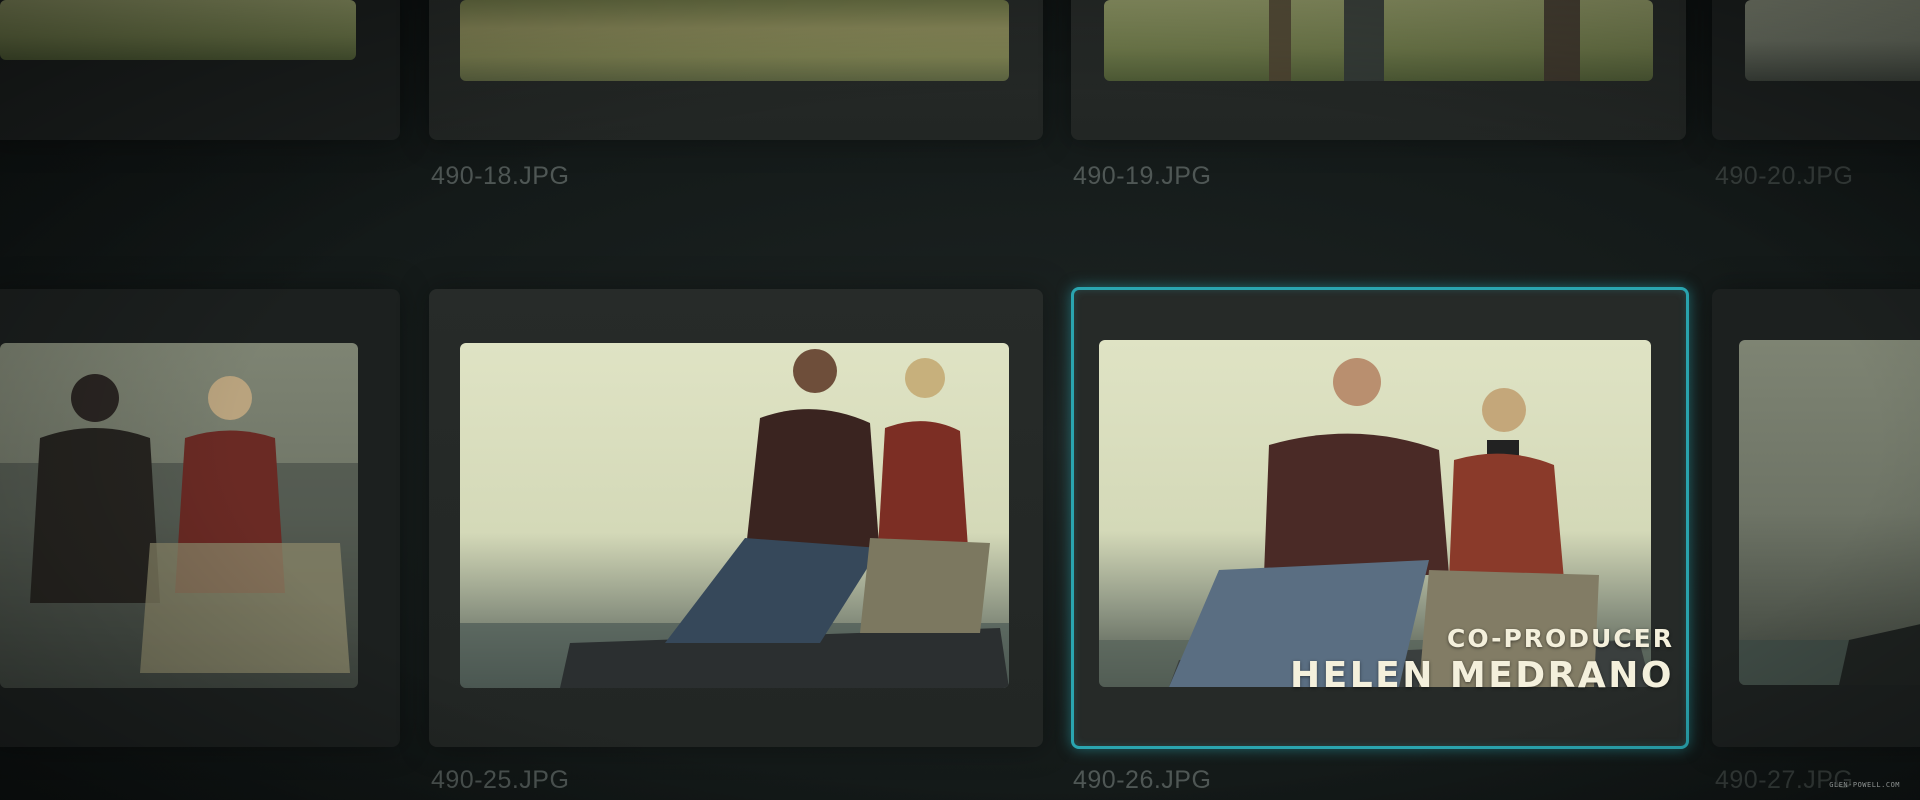  I want to click on credit-role: CO-PRODUCER, so click(1560, 638).